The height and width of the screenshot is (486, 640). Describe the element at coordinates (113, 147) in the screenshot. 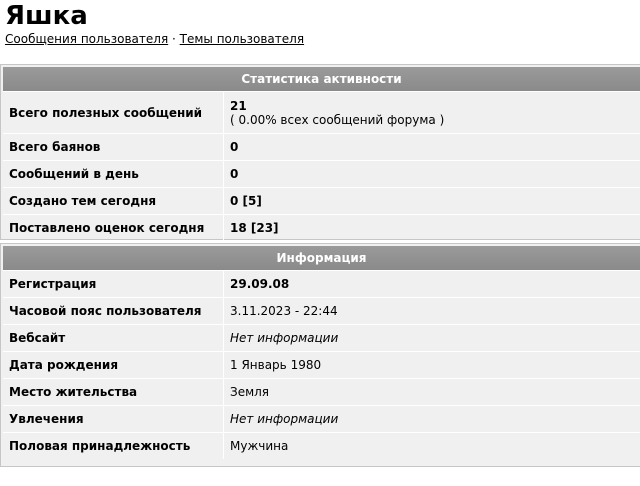

I see `stat-label: Всего баянов` at that location.